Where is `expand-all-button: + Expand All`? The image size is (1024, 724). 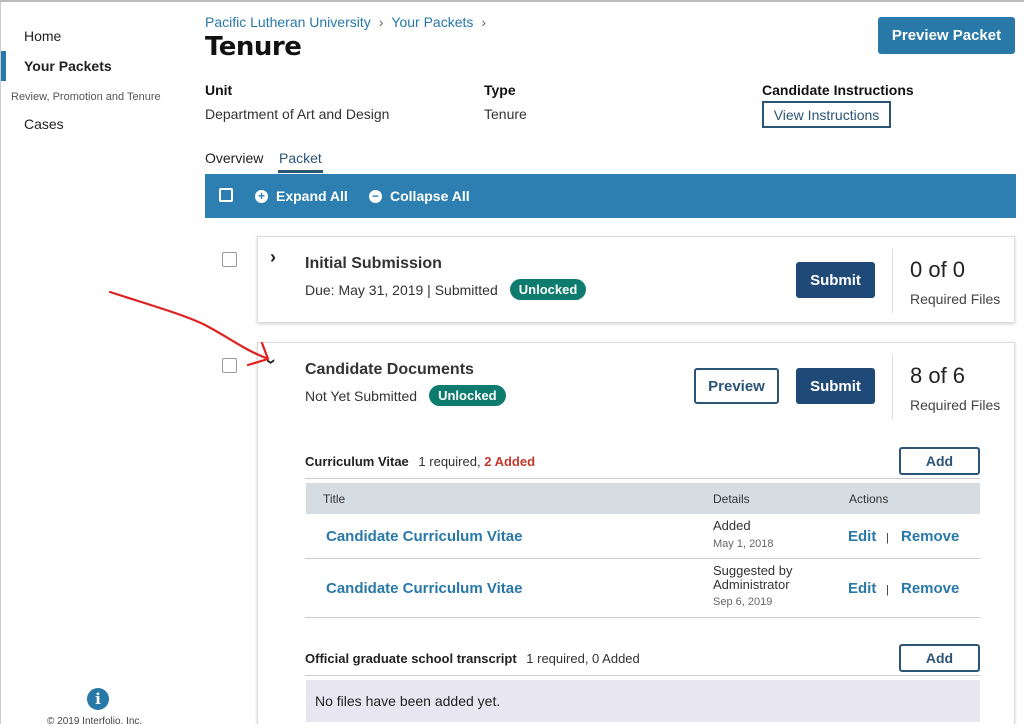
expand-all-button: + Expand All is located at coordinates (301, 196).